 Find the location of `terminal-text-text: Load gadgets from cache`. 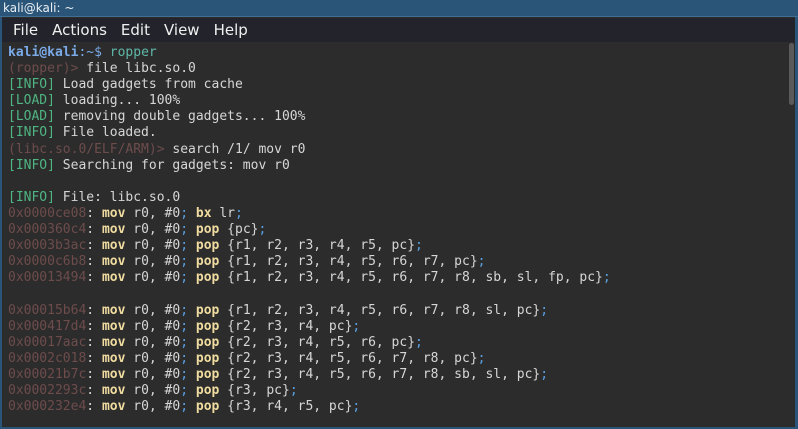

terminal-text-text: Load gadgets from cache is located at coordinates (148, 85).